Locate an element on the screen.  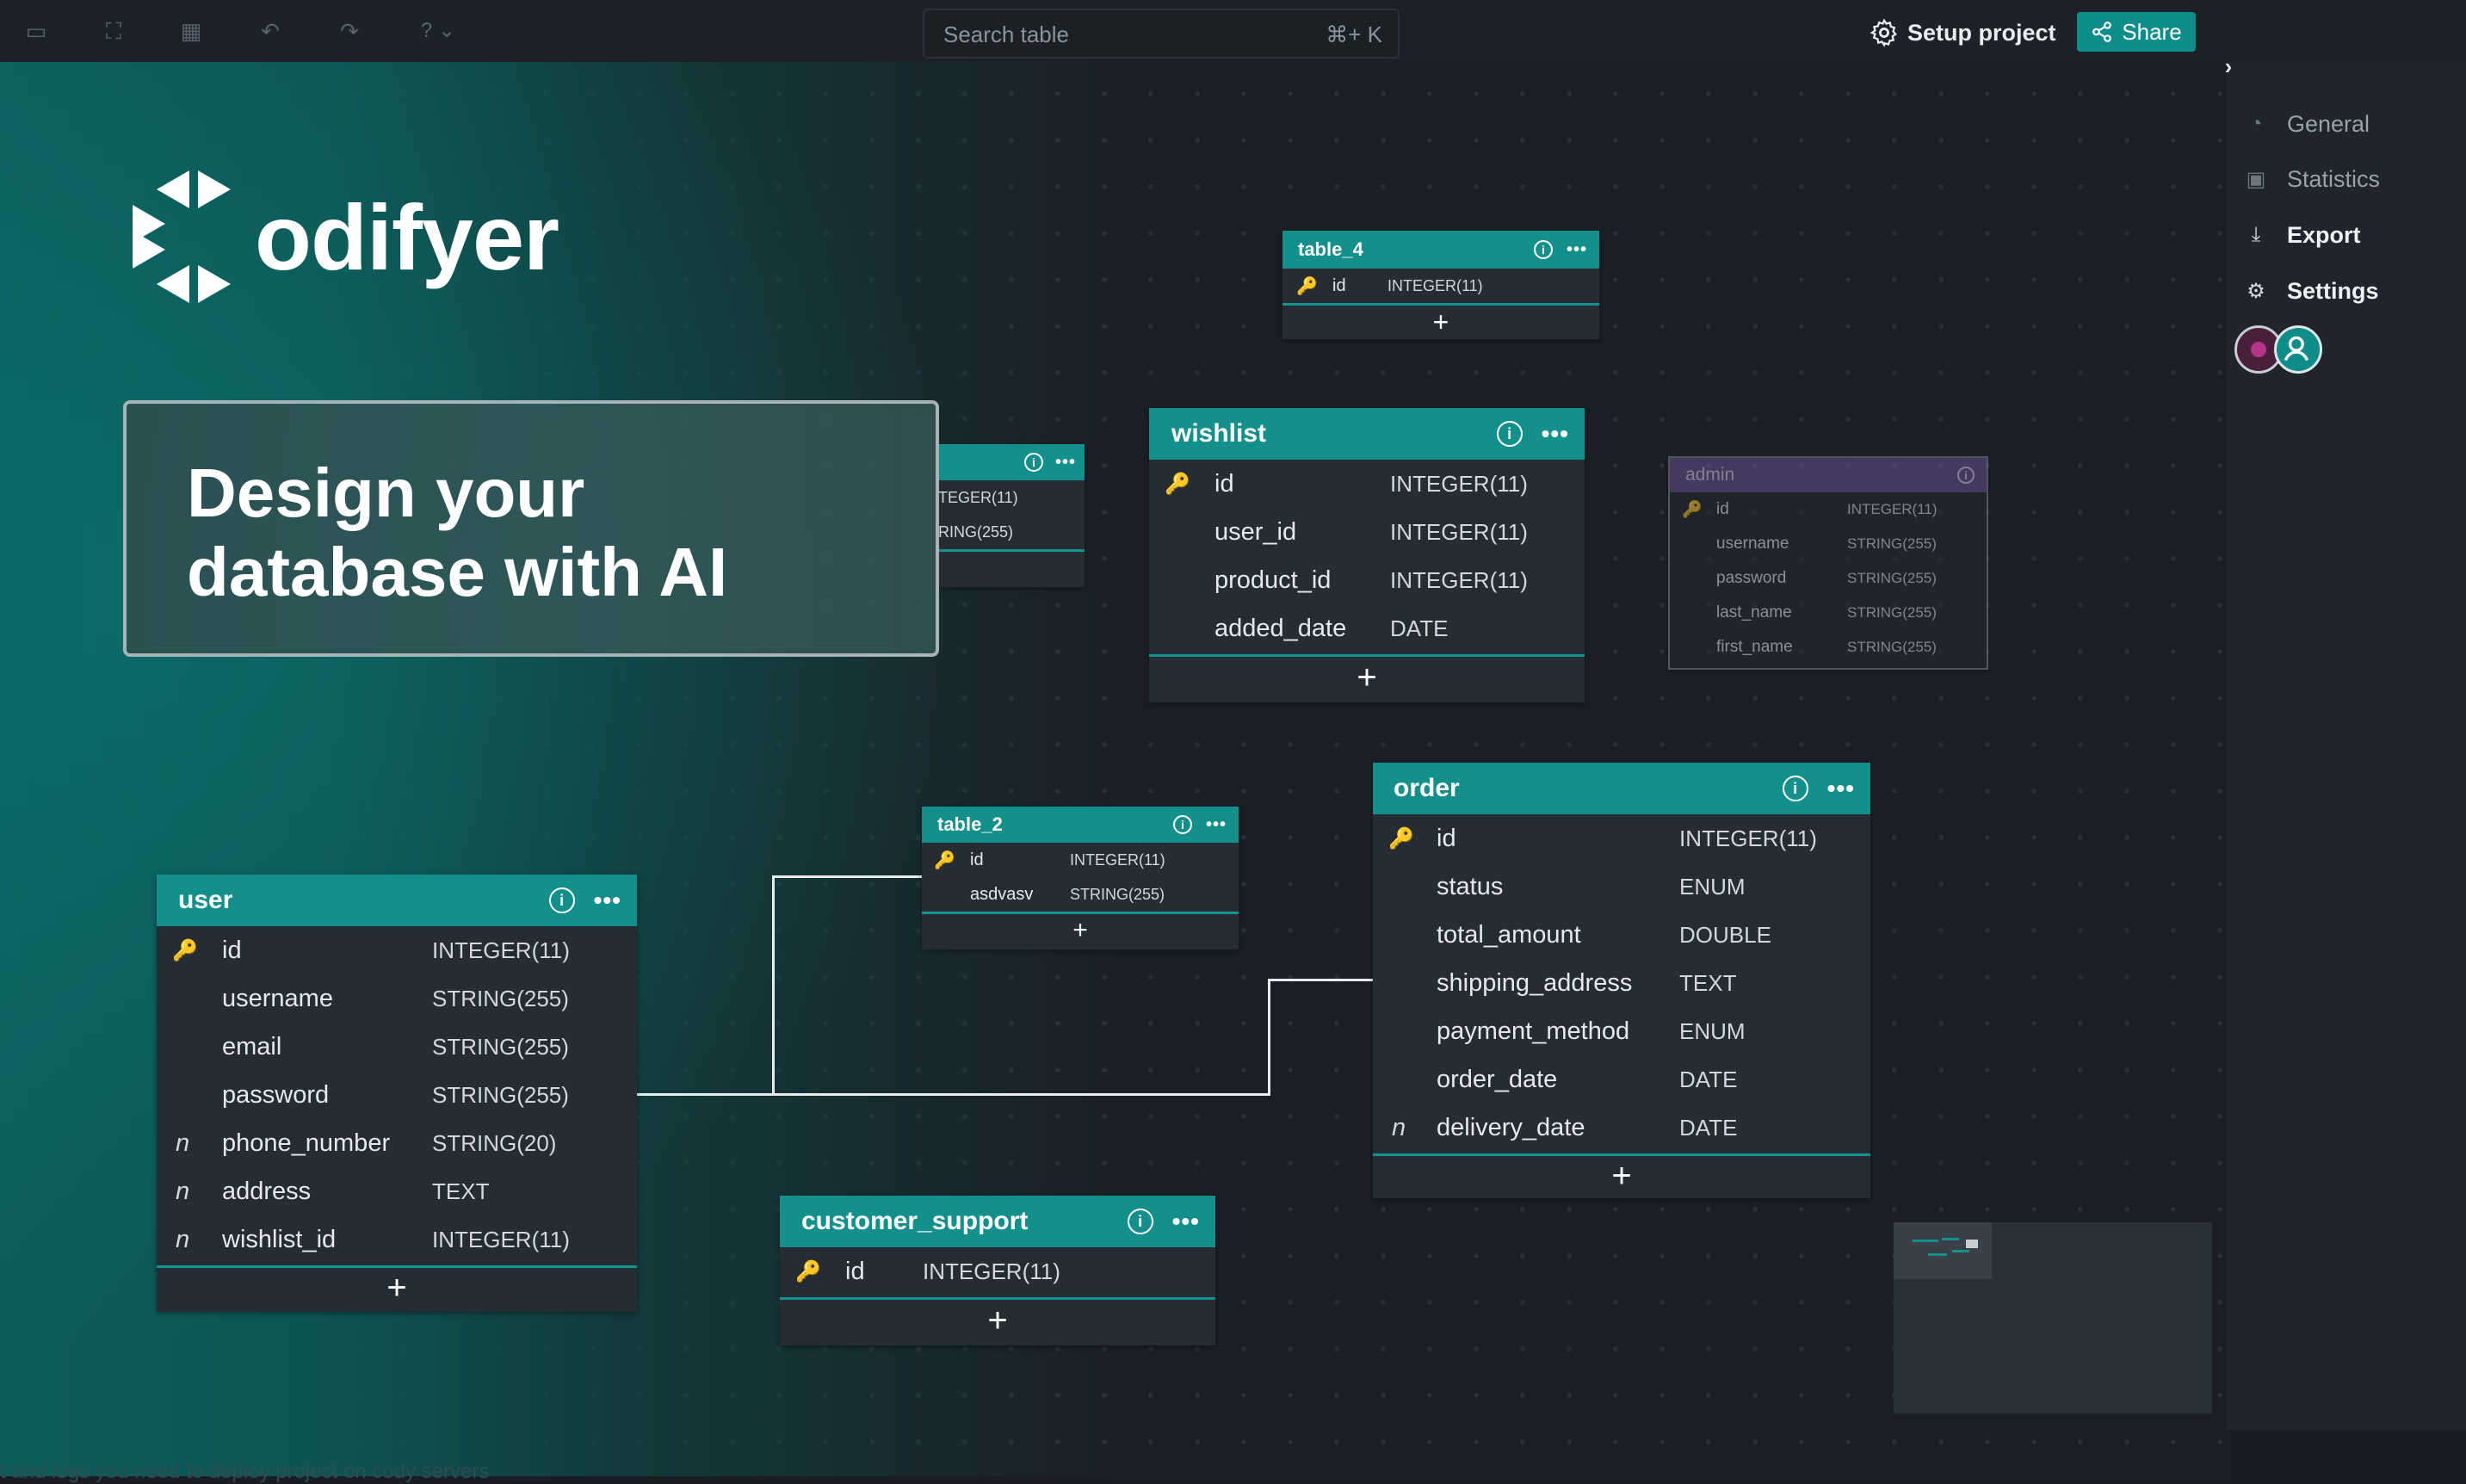
download-icon: ⤓ is located at coordinates (2256, 234).